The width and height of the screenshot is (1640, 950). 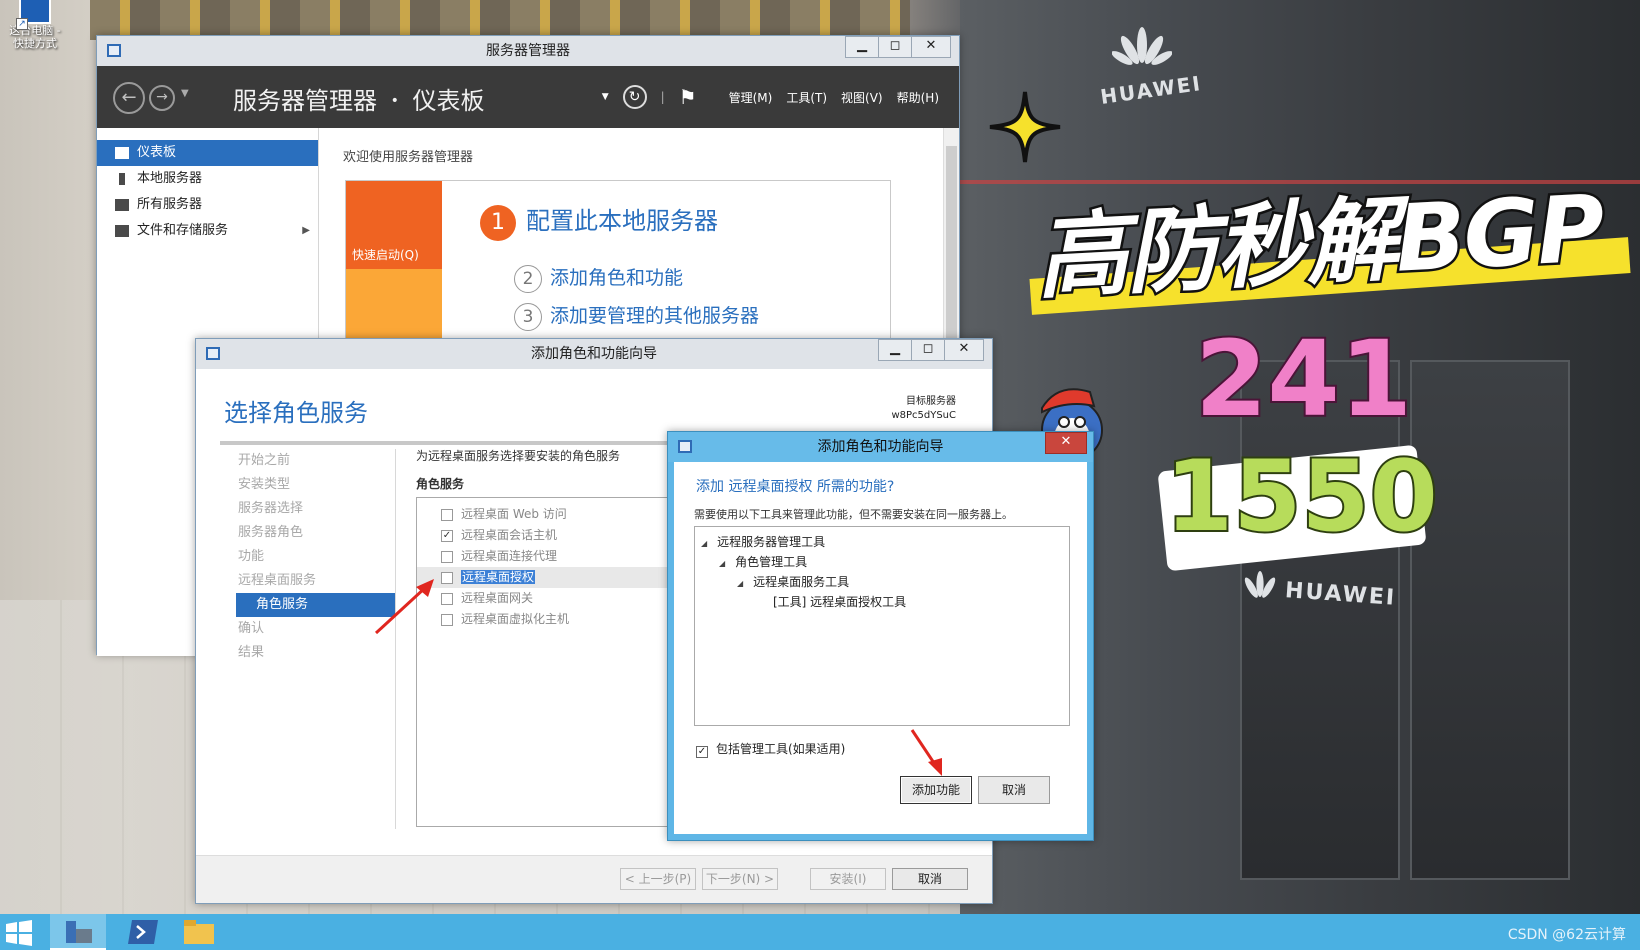 I want to click on sidebar-item-label: 文件和存储服务, so click(x=183, y=230).